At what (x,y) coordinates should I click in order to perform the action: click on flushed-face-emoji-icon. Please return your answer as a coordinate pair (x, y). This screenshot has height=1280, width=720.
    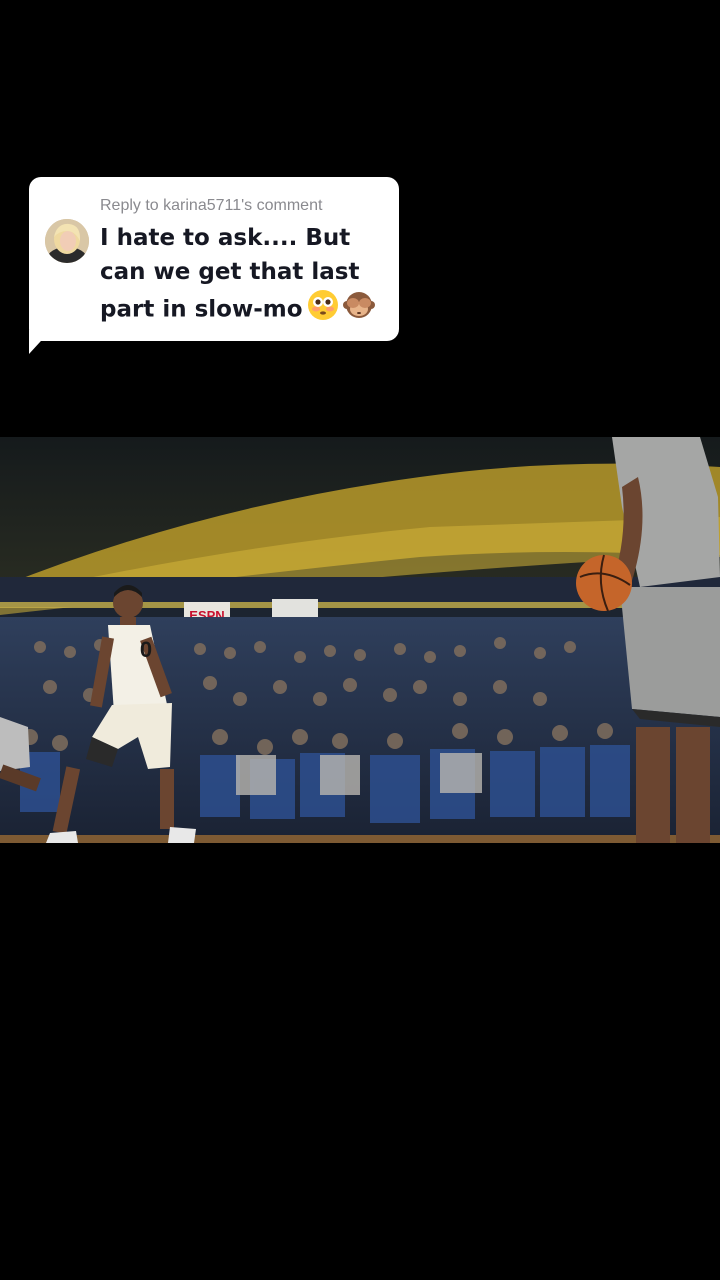
    Looking at the image, I should click on (323, 310).